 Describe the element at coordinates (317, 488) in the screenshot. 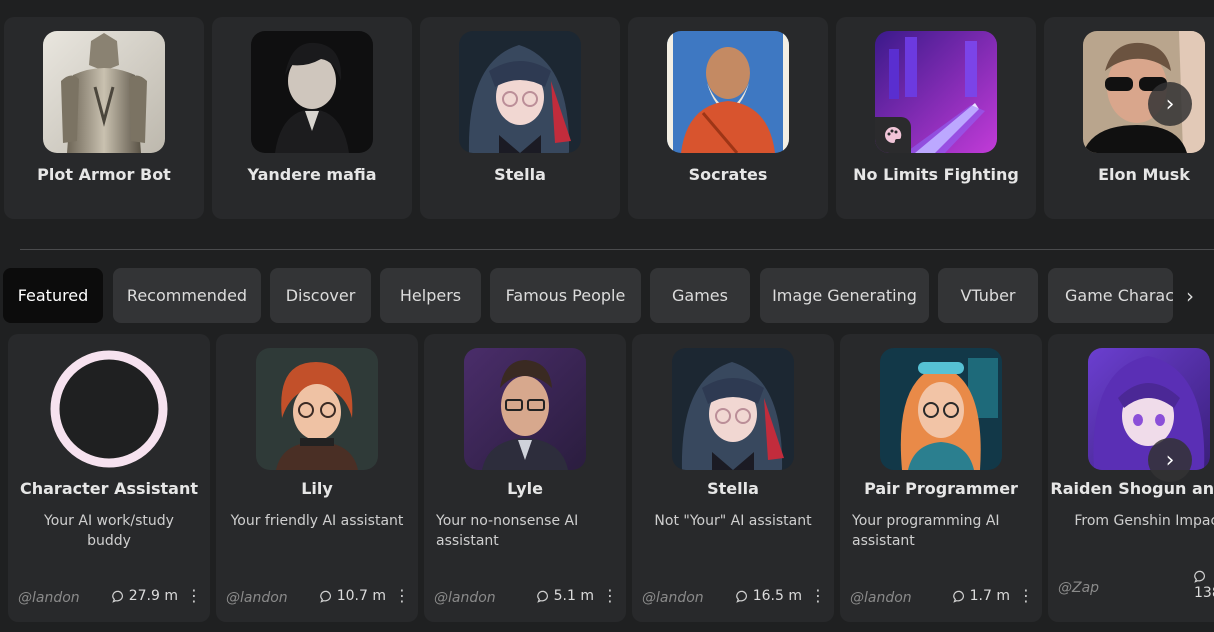

I see `character-name: Lily` at that location.